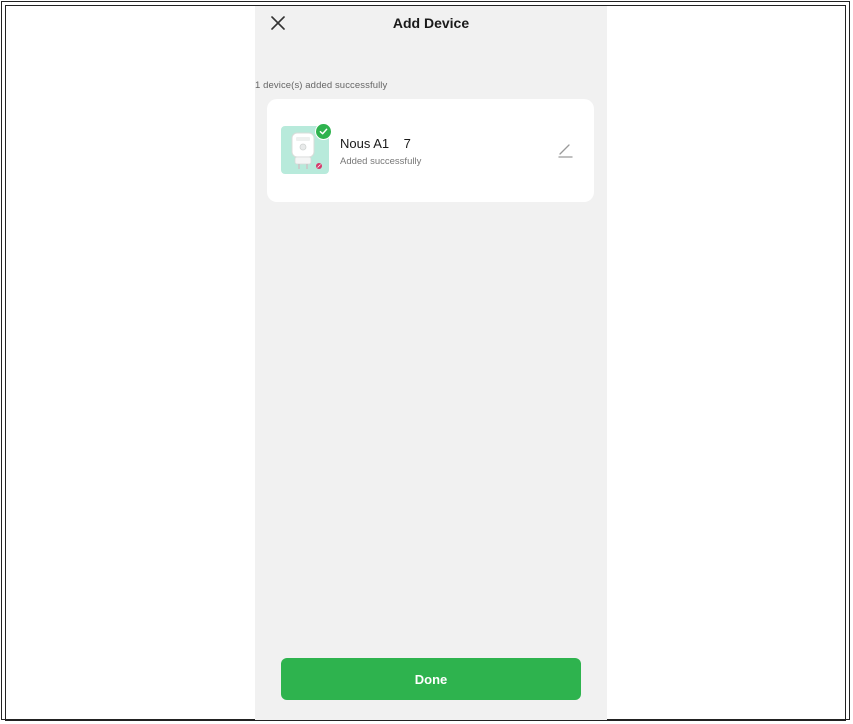  I want to click on device-name: Nous A1 7, so click(375, 143).